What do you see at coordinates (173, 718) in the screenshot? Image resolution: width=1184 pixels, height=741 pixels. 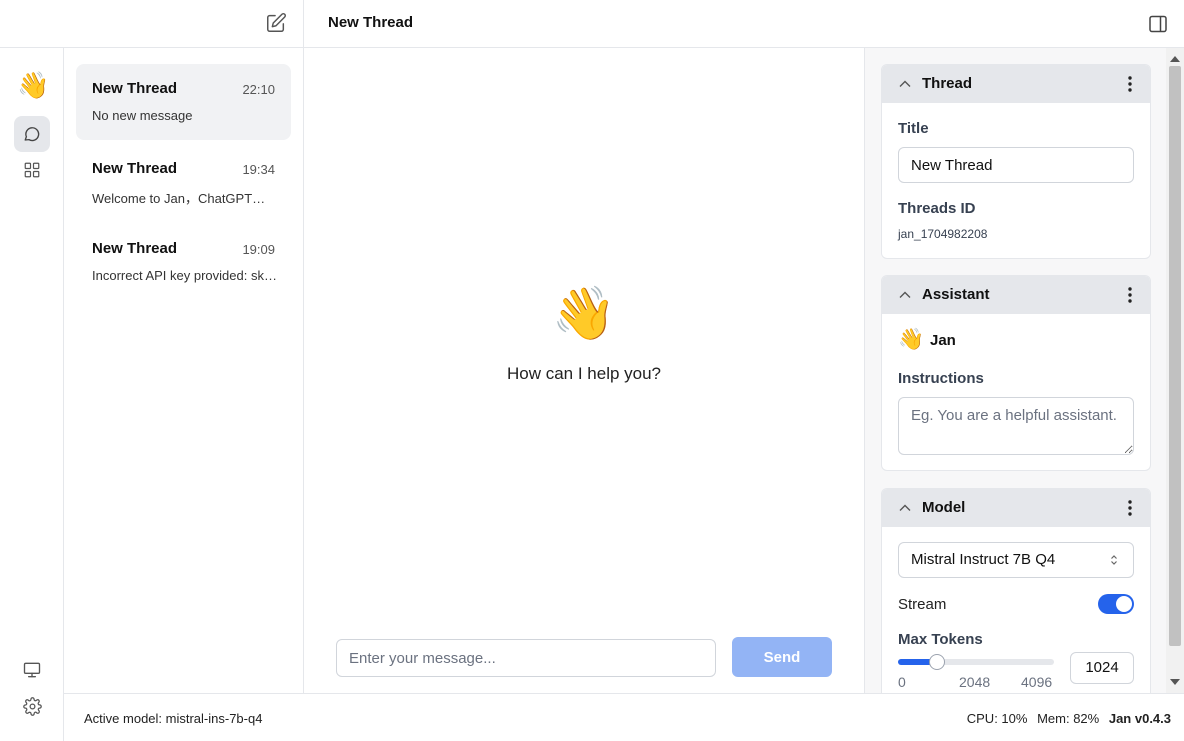 I see `active-model-text: Active model: mistral-ins-7b-q4` at bounding box center [173, 718].